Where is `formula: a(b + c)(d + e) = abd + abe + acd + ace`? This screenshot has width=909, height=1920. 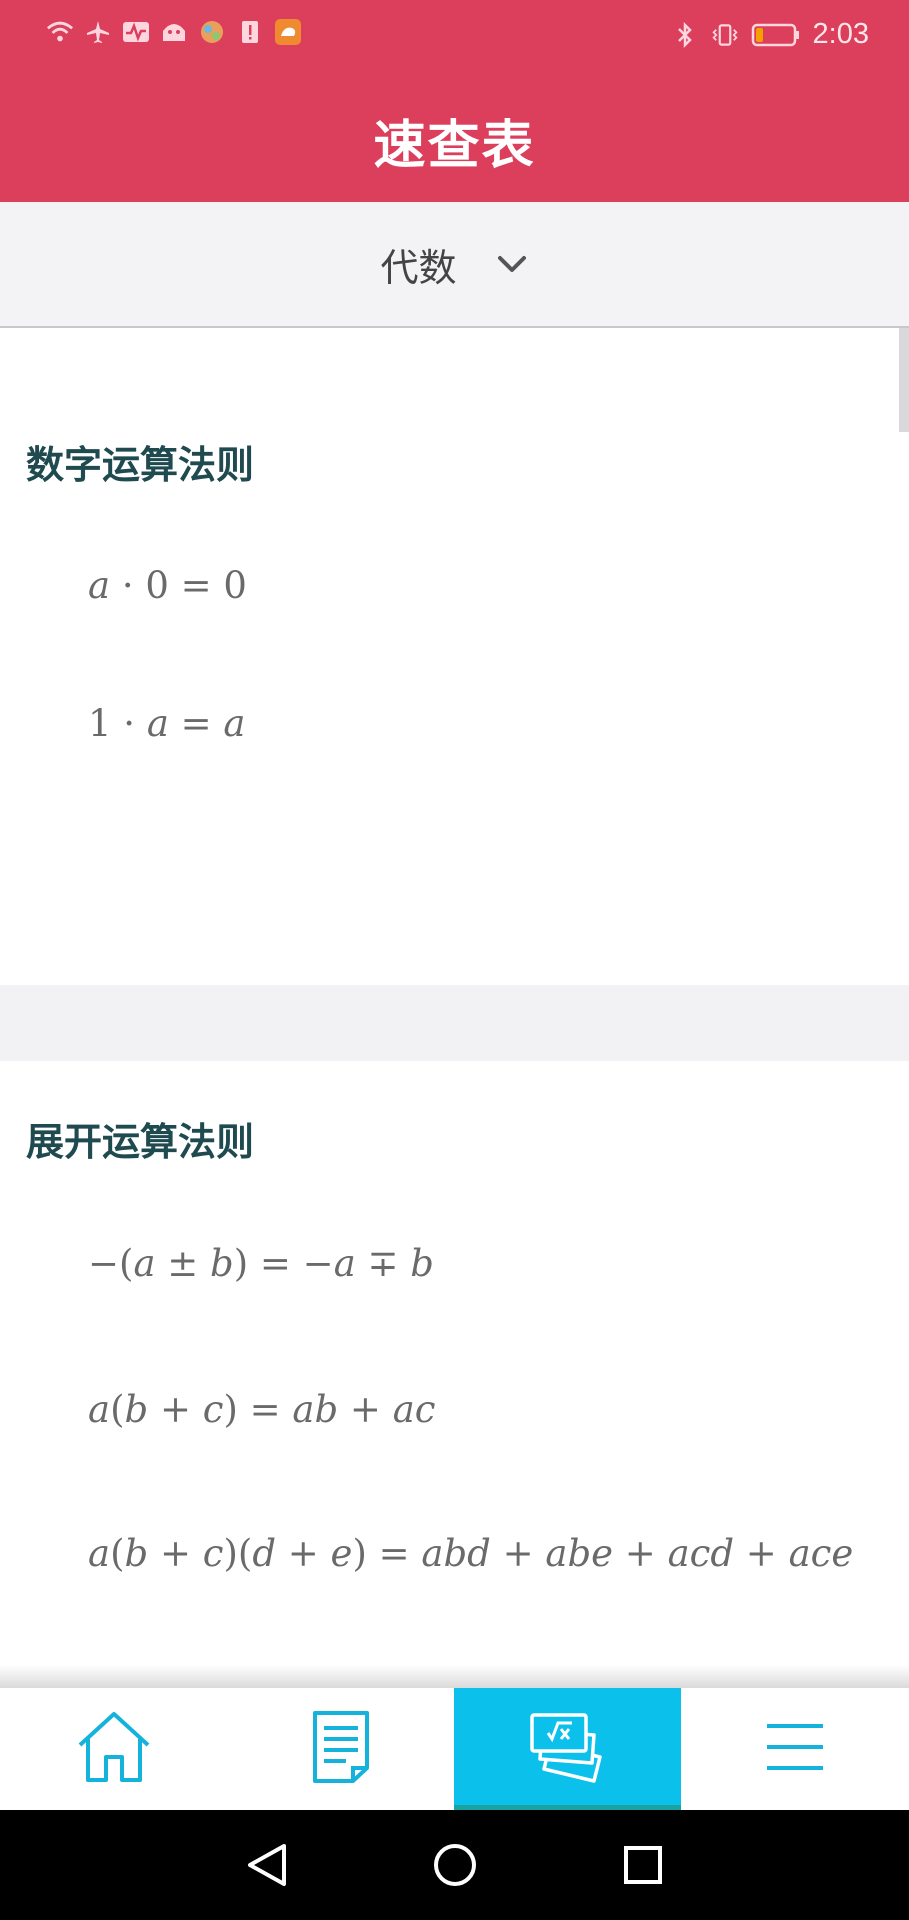
formula: a(b + c)(d + e) = abd + abe + acd + ace is located at coordinates (471, 1553).